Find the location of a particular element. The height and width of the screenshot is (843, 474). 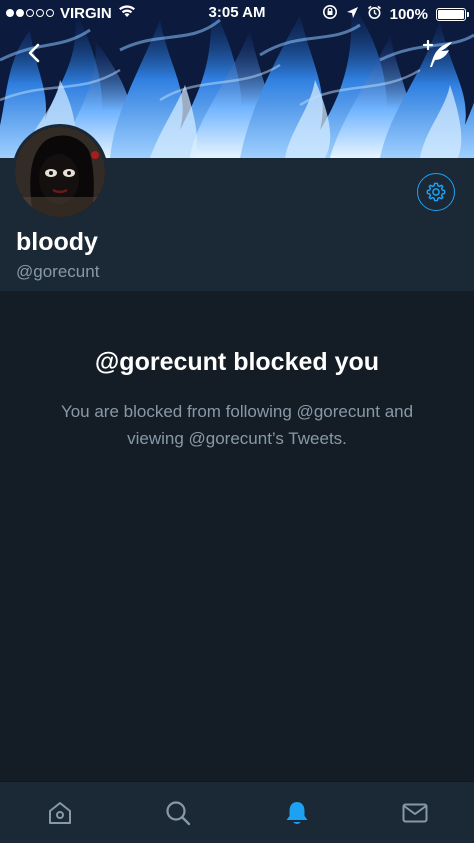

status-right: 100% is located at coordinates (395, 14).